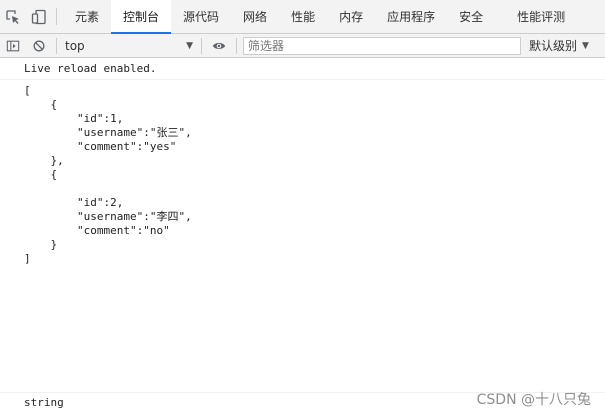 The width and height of the screenshot is (605, 417). Describe the element at coordinates (382, 45) in the screenshot. I see `filter-input` at that location.